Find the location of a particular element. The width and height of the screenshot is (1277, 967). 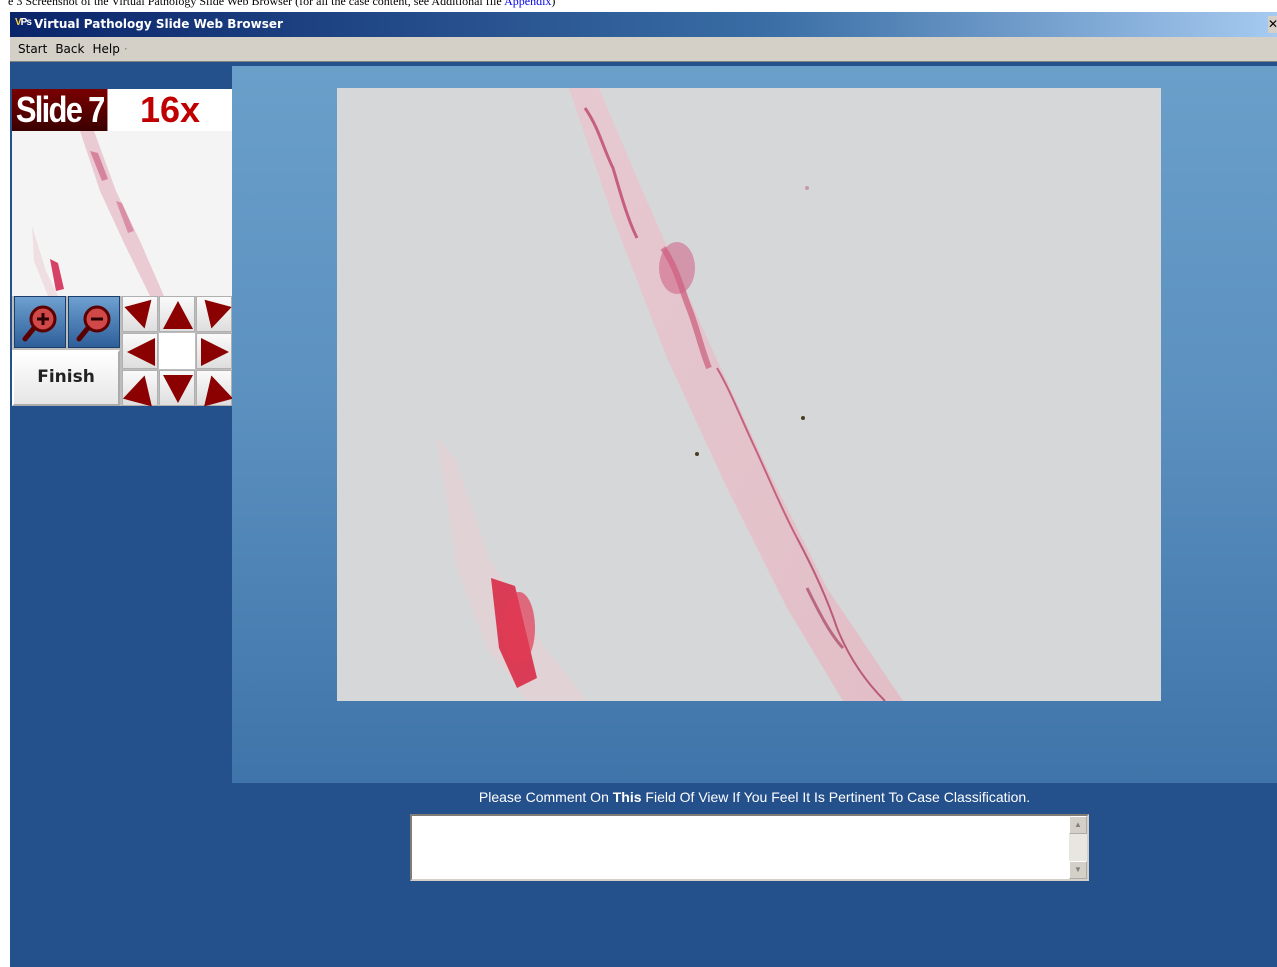

menu-item-start: Start is located at coordinates (32, 49).